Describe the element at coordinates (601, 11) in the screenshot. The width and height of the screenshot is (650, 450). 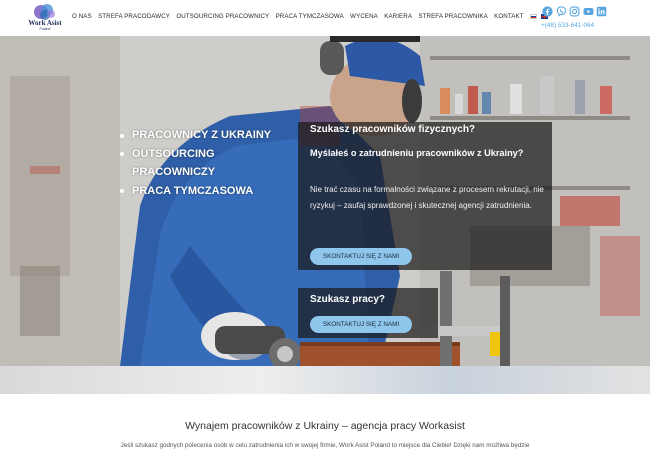
I see `linkedin-icon` at that location.